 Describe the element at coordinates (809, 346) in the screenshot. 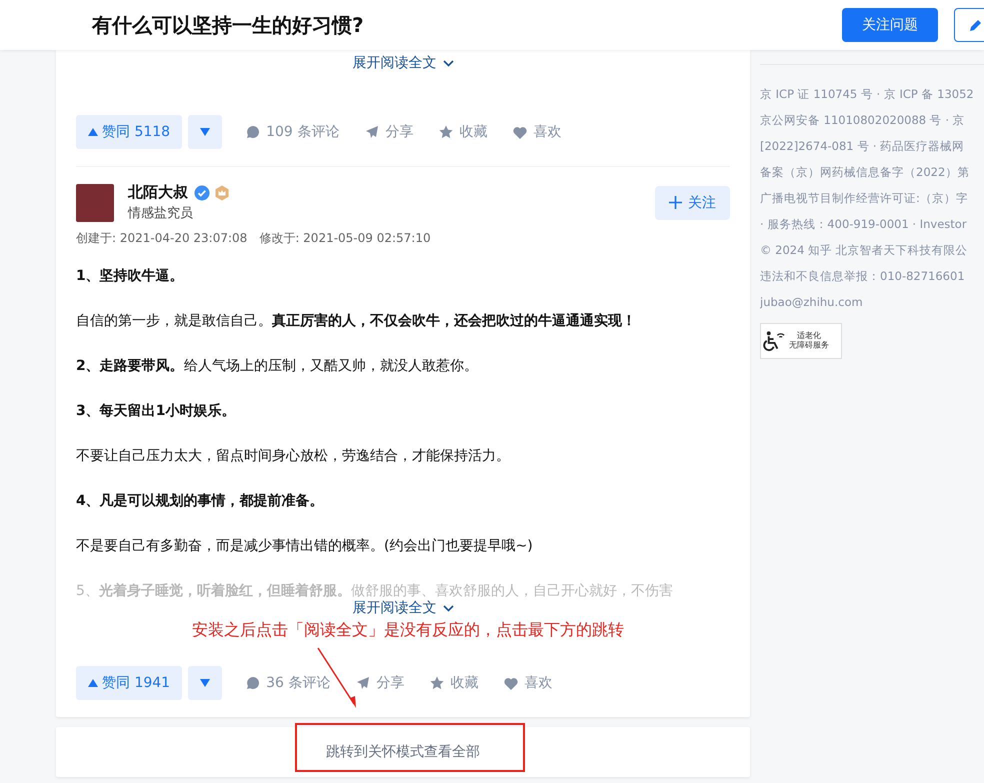

I see `badge-text: 无障碍服务` at that location.